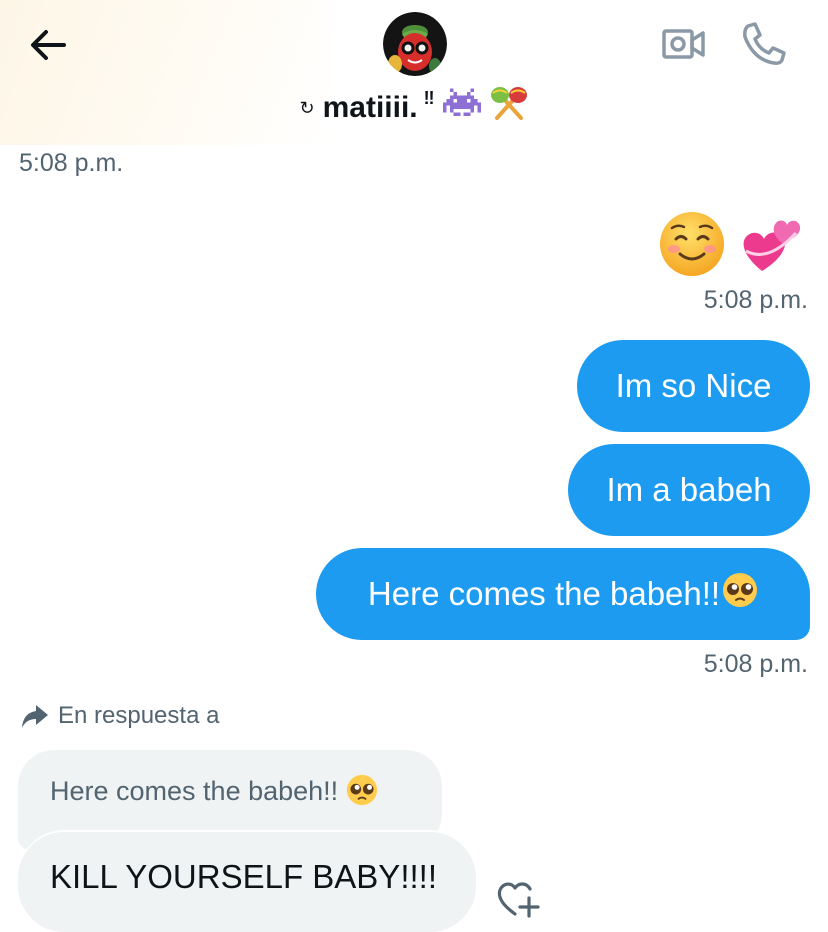  I want to click on add-reaction-button, so click(518, 897).